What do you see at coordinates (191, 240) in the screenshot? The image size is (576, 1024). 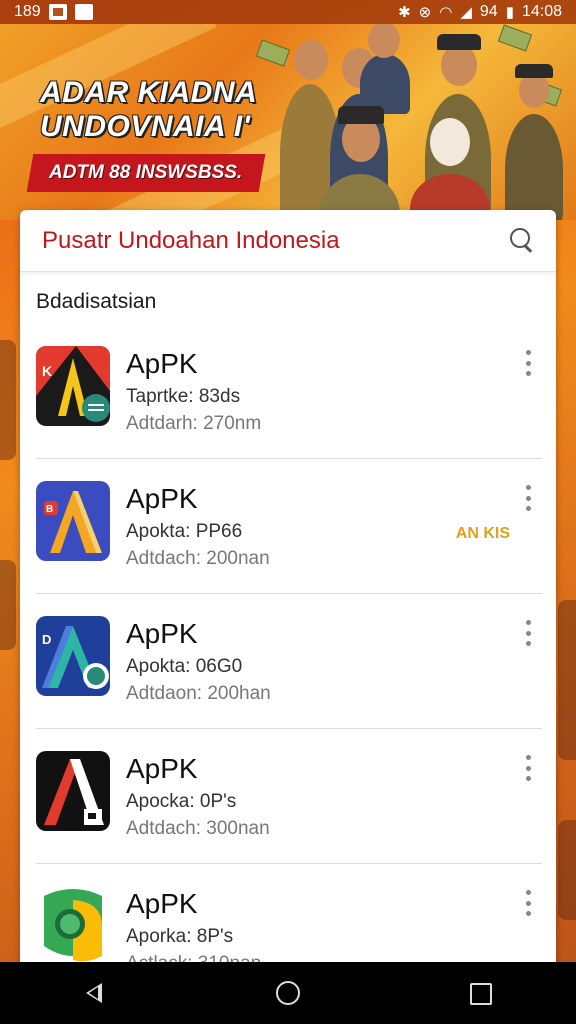 I see `search-title: Pusatr Undoahan Indonesia` at bounding box center [191, 240].